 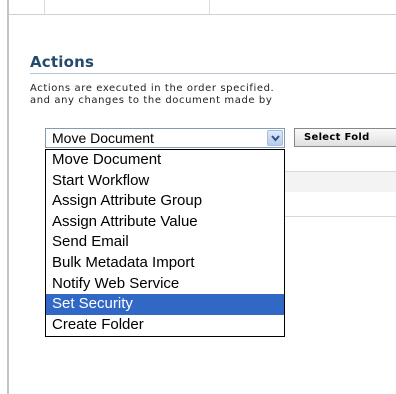 I want to click on dropdown-option: Create Folder, so click(x=165, y=325).